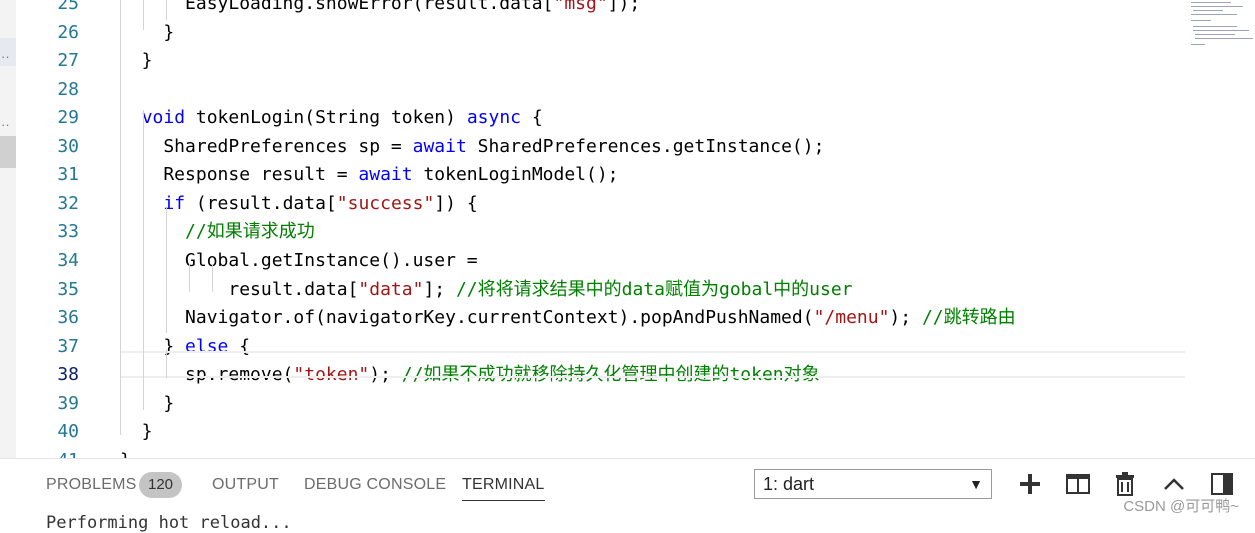 The width and height of the screenshot is (1255, 533). Describe the element at coordinates (68, 289) in the screenshot. I see `line-number: 35` at that location.